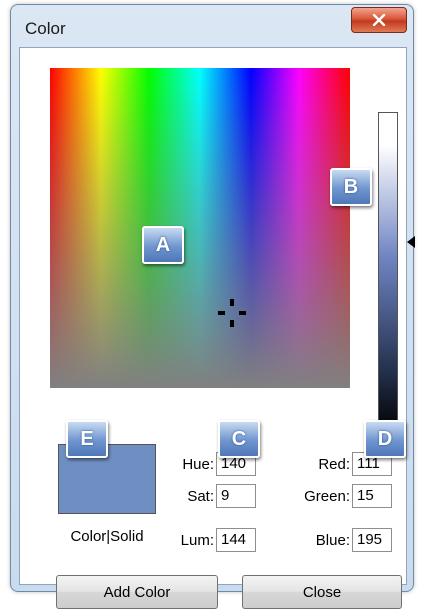  What do you see at coordinates (197, 540) in the screenshot?
I see `lum-label: Lum:` at bounding box center [197, 540].